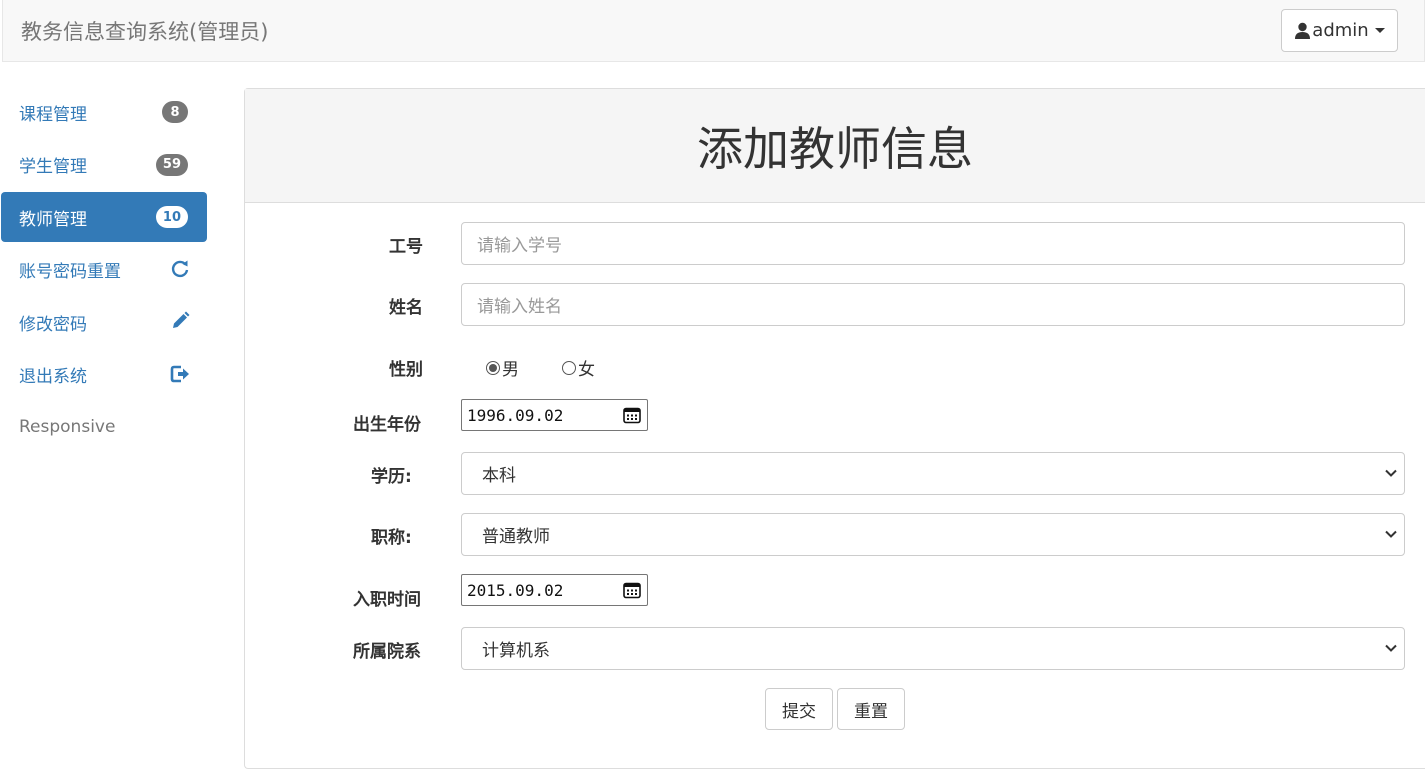 Image resolution: width=1425 pixels, height=769 pixels. Describe the element at coordinates (175, 112) in the screenshot. I see `count-badge: 8` at that location.